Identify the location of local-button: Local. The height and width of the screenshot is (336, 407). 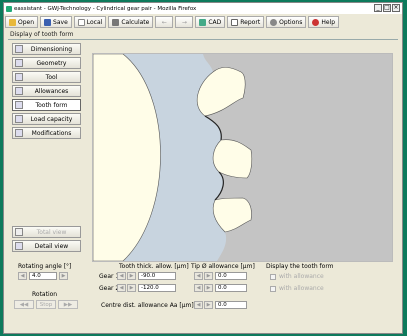
(90, 22).